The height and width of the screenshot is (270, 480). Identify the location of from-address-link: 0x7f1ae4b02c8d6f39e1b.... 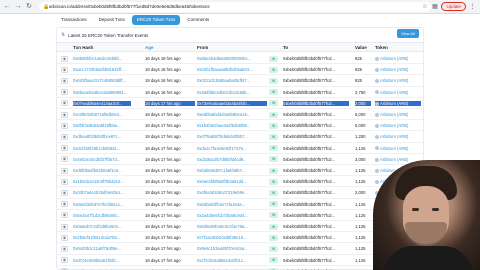
(232, 237).